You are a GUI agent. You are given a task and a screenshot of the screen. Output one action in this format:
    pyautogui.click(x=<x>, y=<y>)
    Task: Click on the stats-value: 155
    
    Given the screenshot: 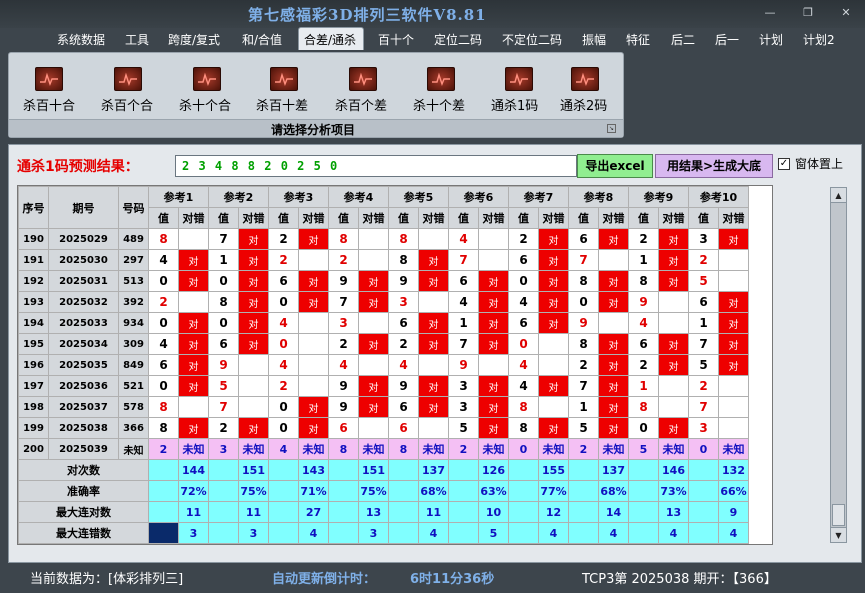 What is the action you would take?
    pyautogui.click(x=553, y=470)
    